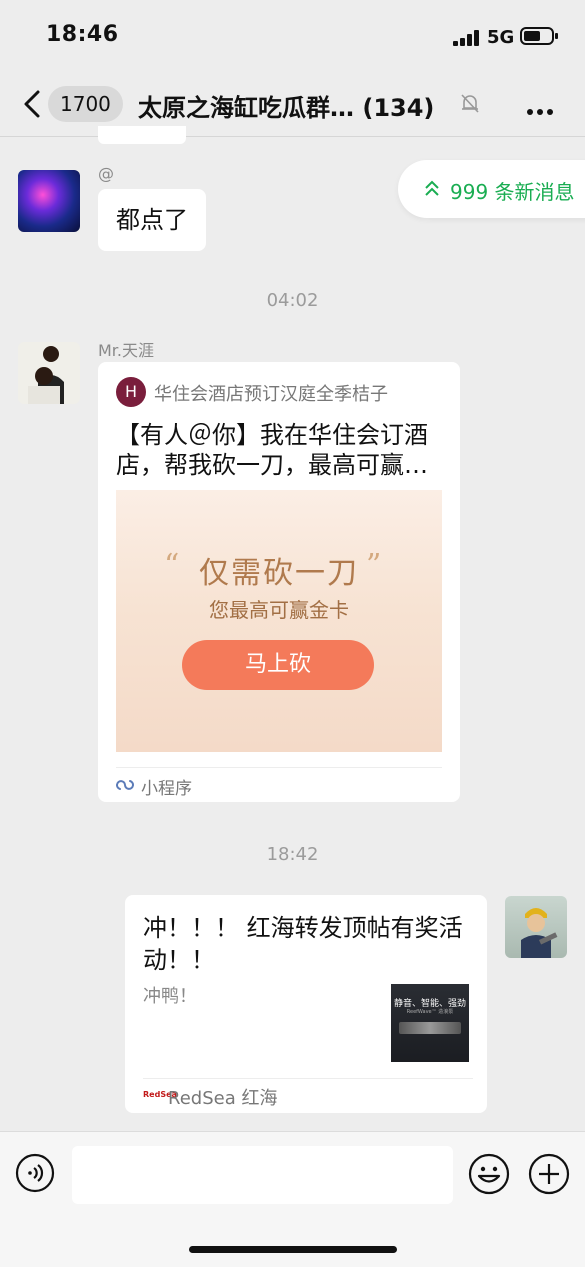  I want to click on link-source: RedSea 红海, so click(223, 1098).